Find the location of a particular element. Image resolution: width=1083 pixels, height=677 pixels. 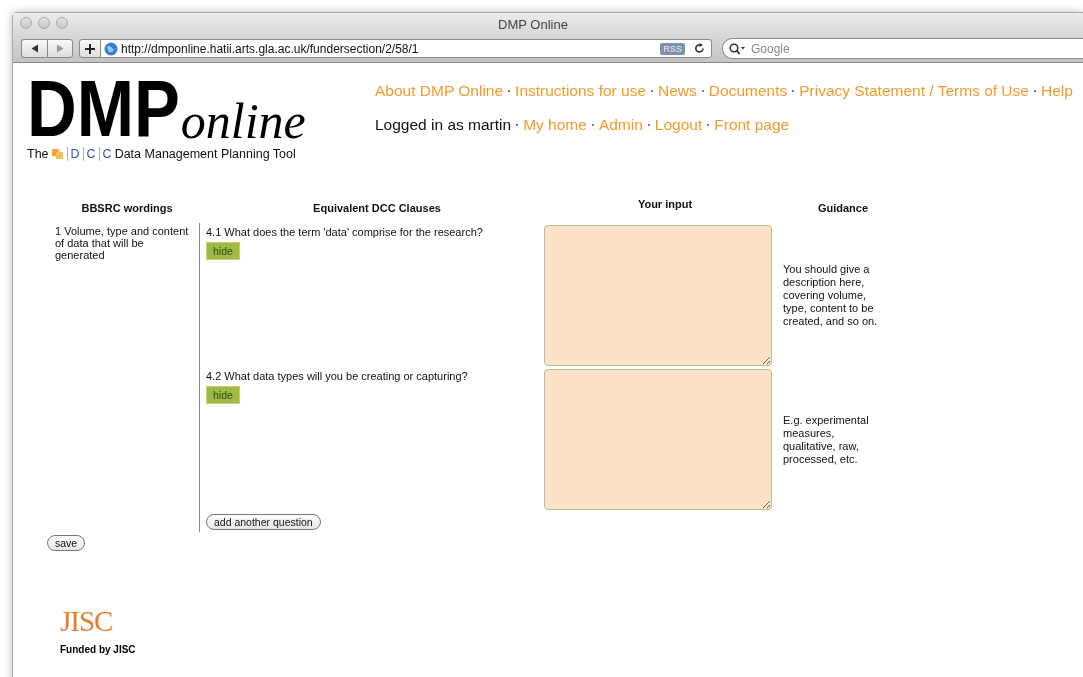

globe-icon is located at coordinates (111, 48).